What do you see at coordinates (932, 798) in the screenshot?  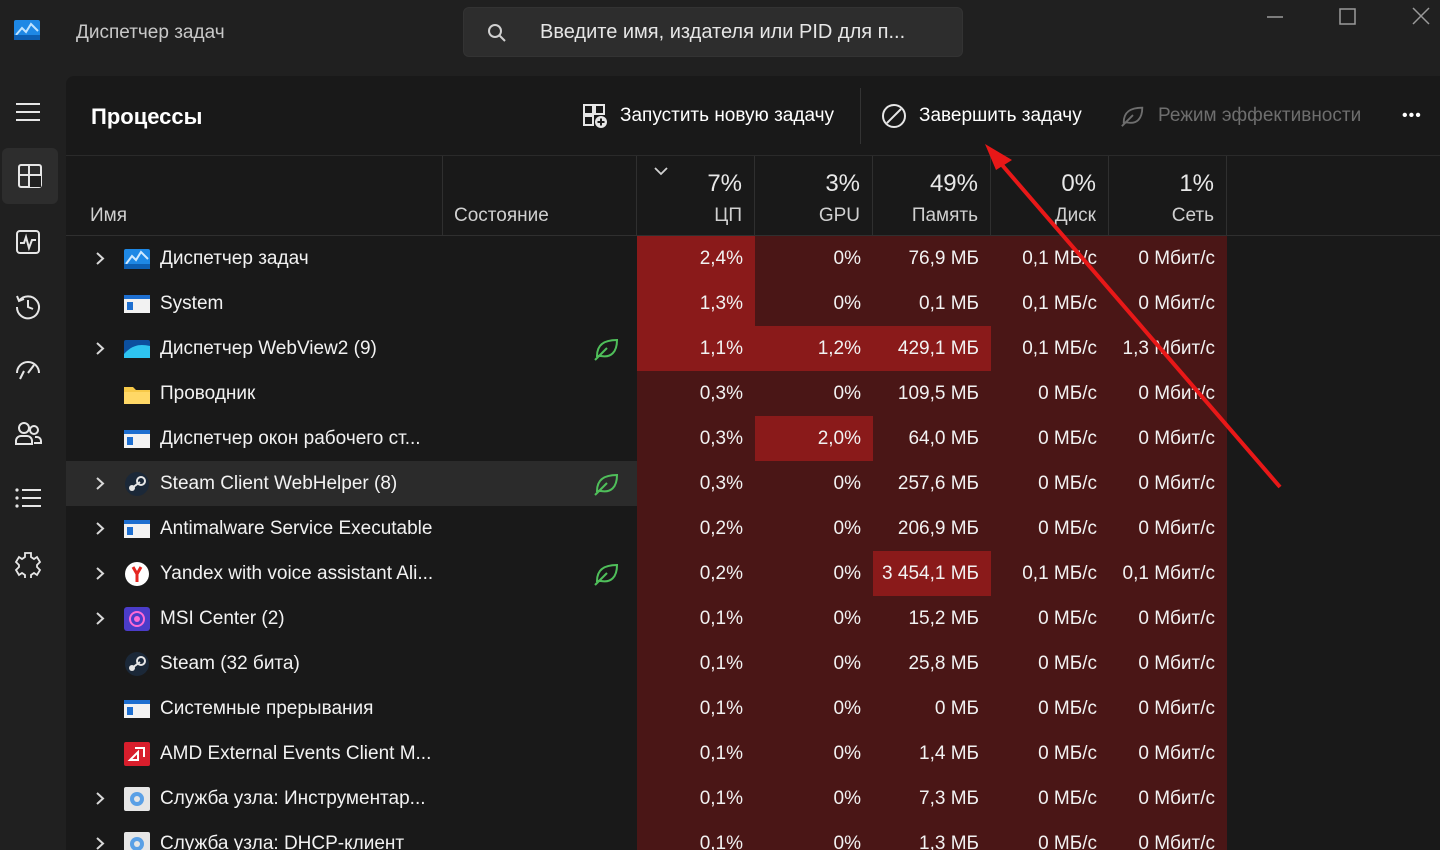 I see `cell-mem: 7,3 МБ` at bounding box center [932, 798].